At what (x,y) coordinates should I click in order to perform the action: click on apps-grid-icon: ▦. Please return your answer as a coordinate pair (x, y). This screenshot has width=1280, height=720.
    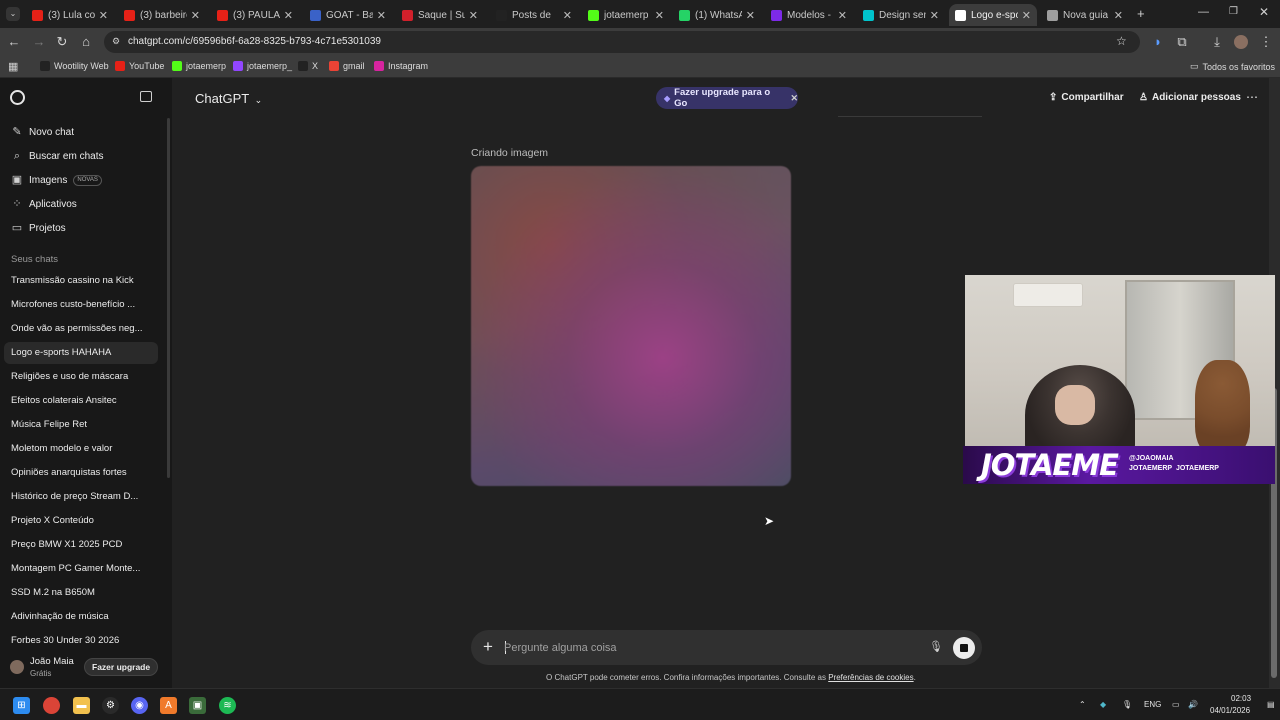
    Looking at the image, I should click on (13, 66).